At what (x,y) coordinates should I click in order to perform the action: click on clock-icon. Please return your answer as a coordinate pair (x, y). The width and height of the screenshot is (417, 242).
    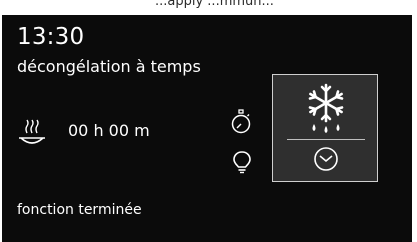
    Looking at the image, I should click on (326, 159).